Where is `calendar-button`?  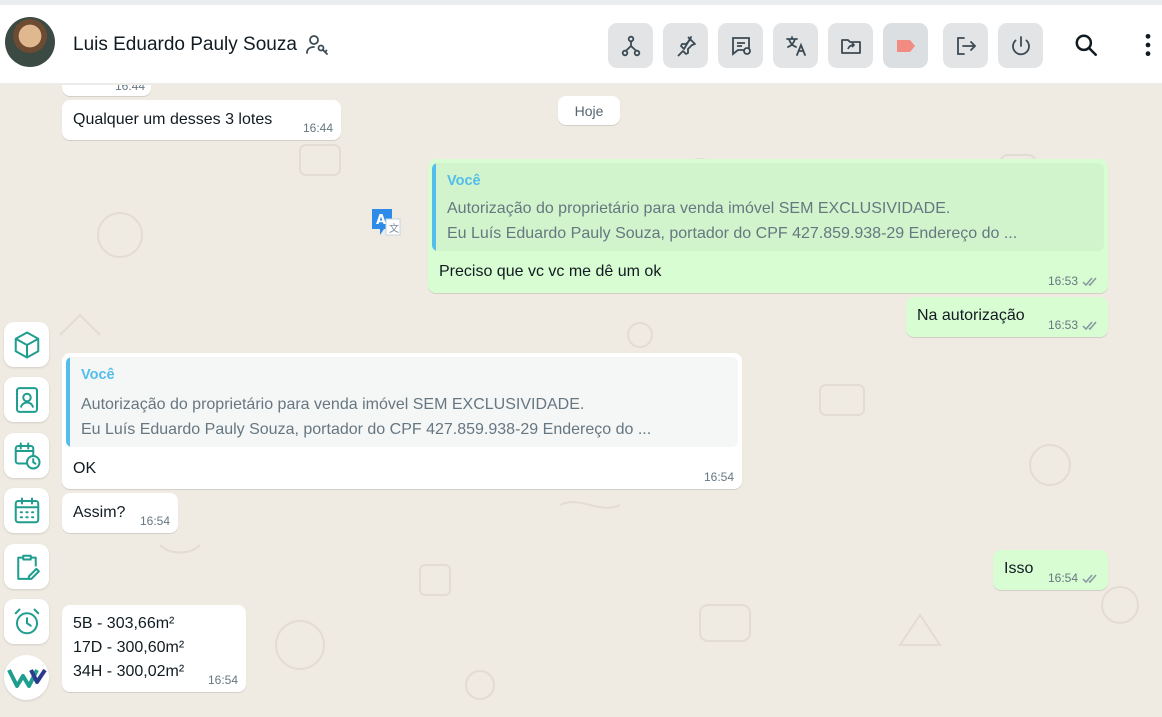
calendar-button is located at coordinates (26, 510).